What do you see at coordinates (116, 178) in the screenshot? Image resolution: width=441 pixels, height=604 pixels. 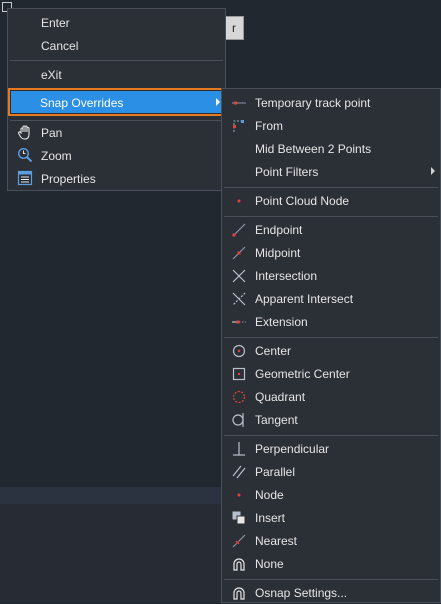 I see `menu-item-properties: Properties` at bounding box center [116, 178].